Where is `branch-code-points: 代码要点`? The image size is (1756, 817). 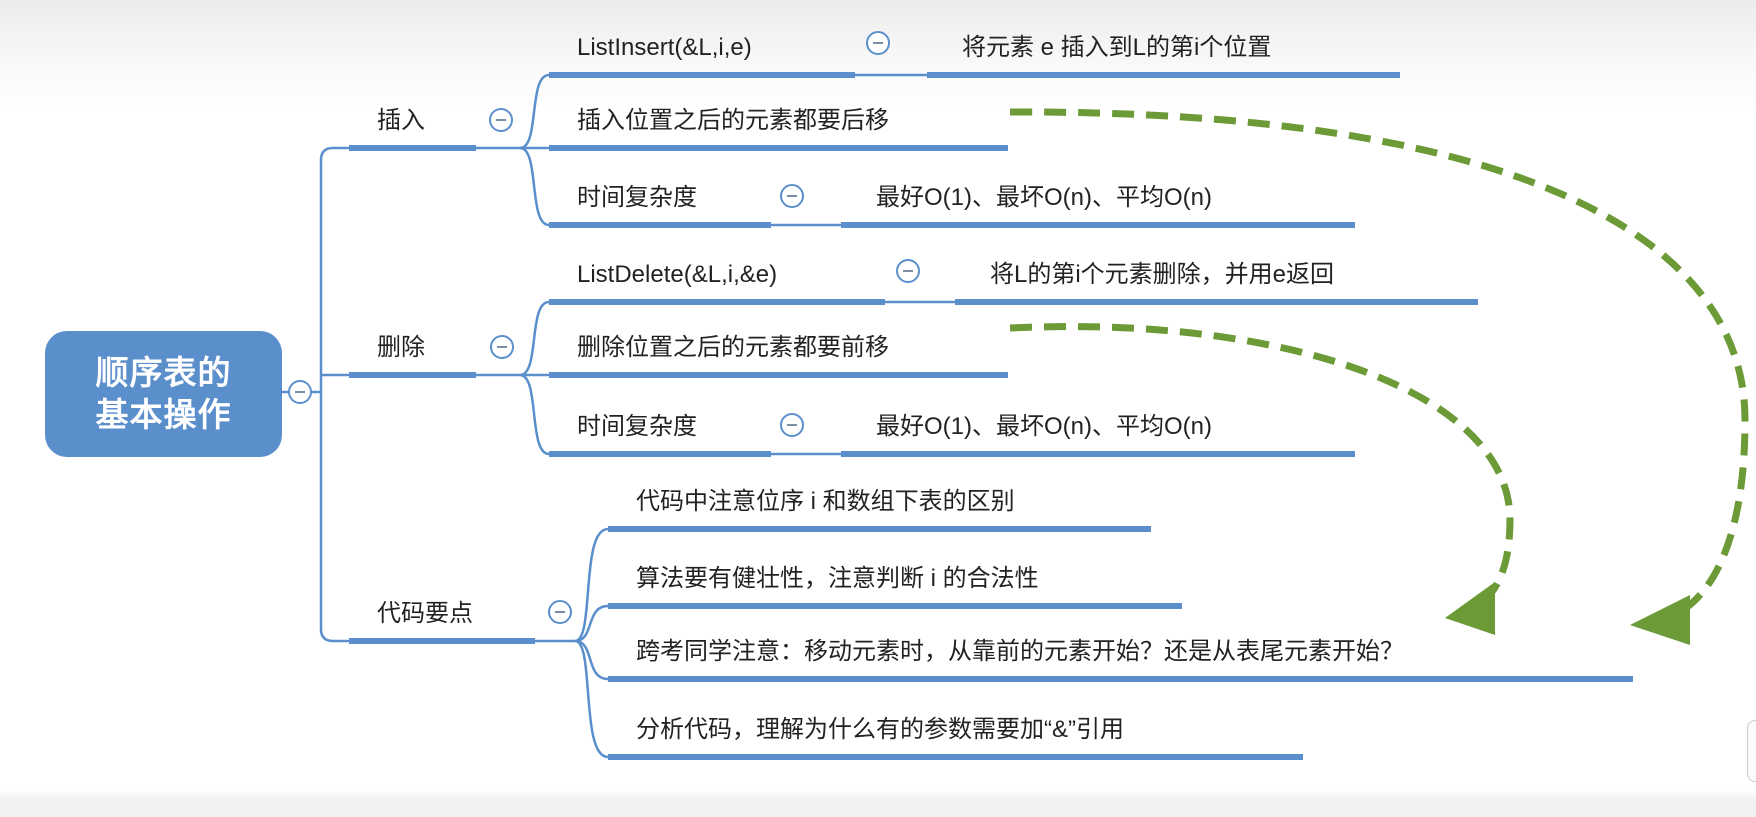
branch-code-points: 代码要点 is located at coordinates (442, 622).